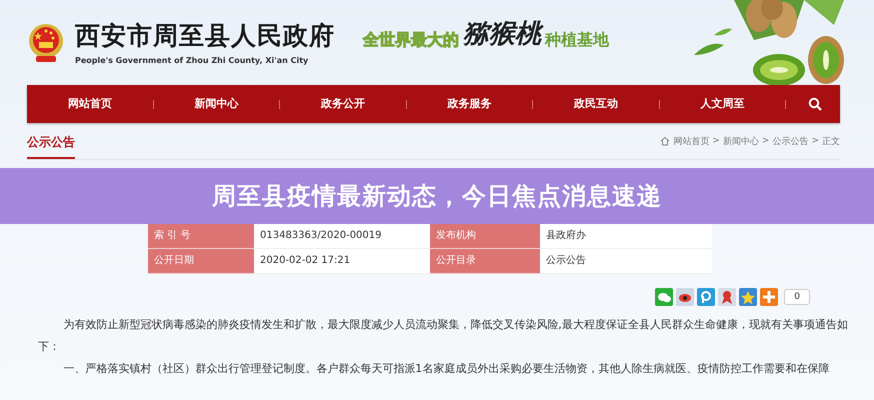 The width and height of the screenshot is (874, 400). Describe the element at coordinates (51, 142) in the screenshot. I see `section-title: 公示公告` at that location.